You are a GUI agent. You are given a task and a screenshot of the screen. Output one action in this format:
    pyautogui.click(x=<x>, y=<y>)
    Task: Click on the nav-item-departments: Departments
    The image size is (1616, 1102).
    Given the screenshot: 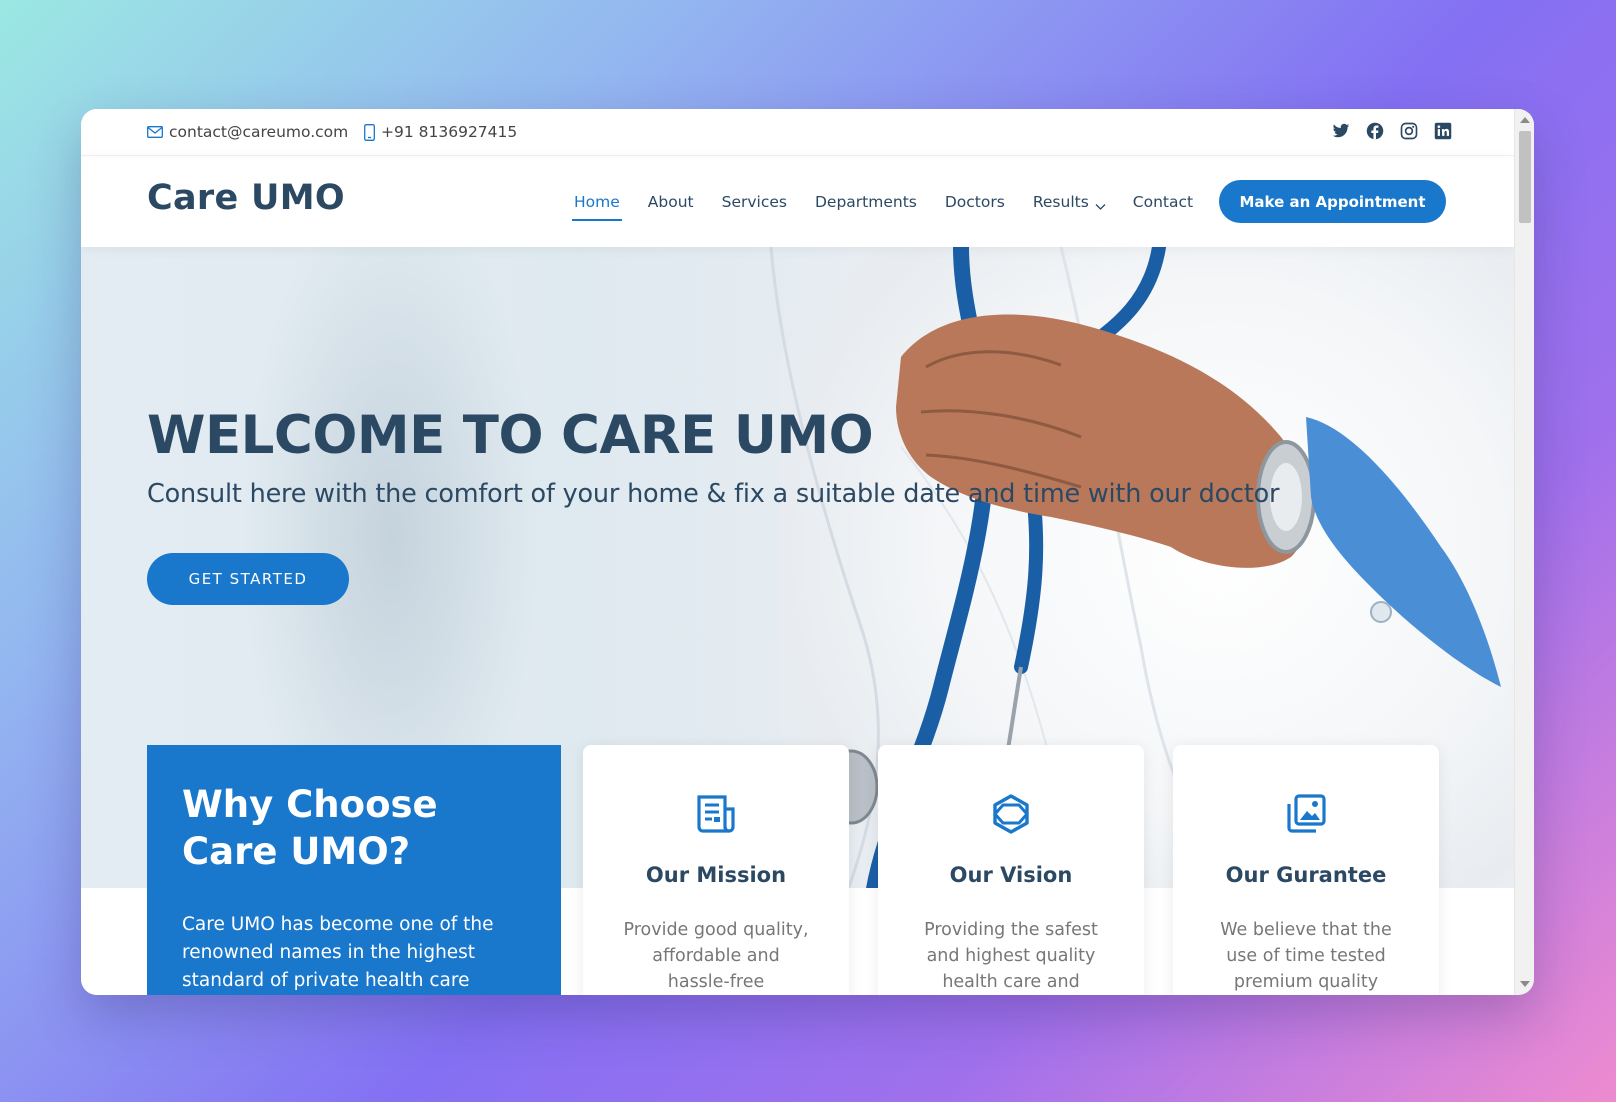 What is the action you would take?
    pyautogui.click(x=866, y=202)
    